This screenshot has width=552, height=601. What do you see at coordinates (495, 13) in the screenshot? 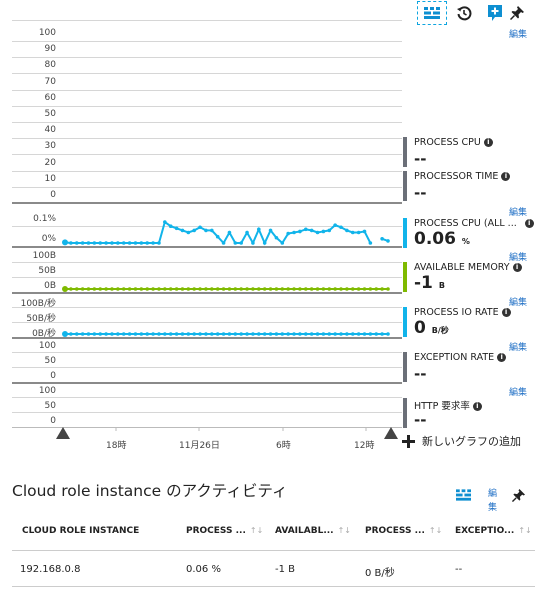
I see `add-chart-button` at bounding box center [495, 13].